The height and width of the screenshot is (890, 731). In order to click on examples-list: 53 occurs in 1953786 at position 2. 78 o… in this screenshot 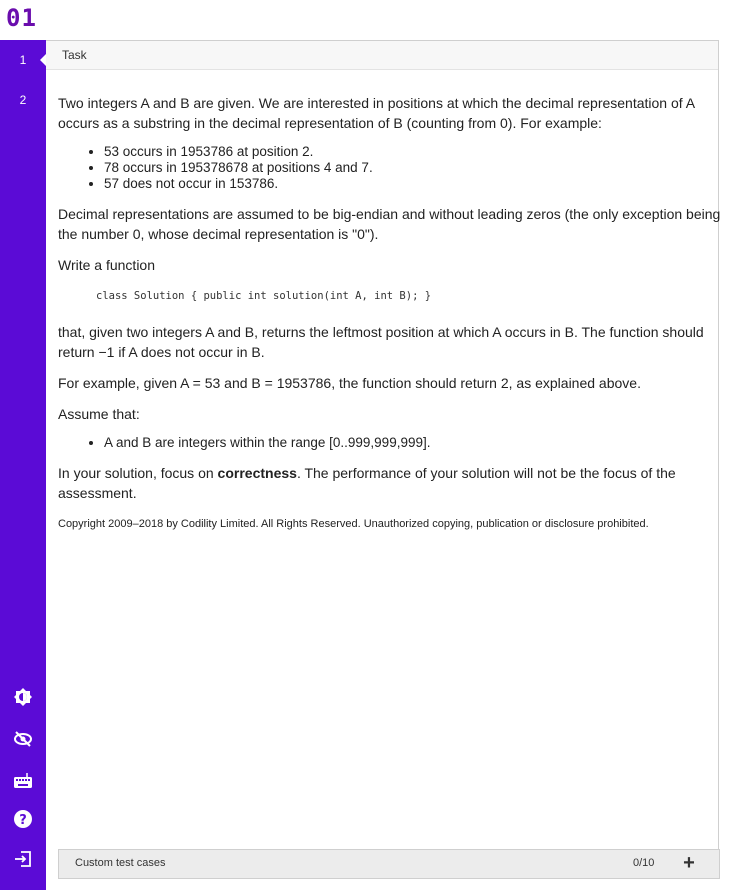, I will do `click(390, 168)`.